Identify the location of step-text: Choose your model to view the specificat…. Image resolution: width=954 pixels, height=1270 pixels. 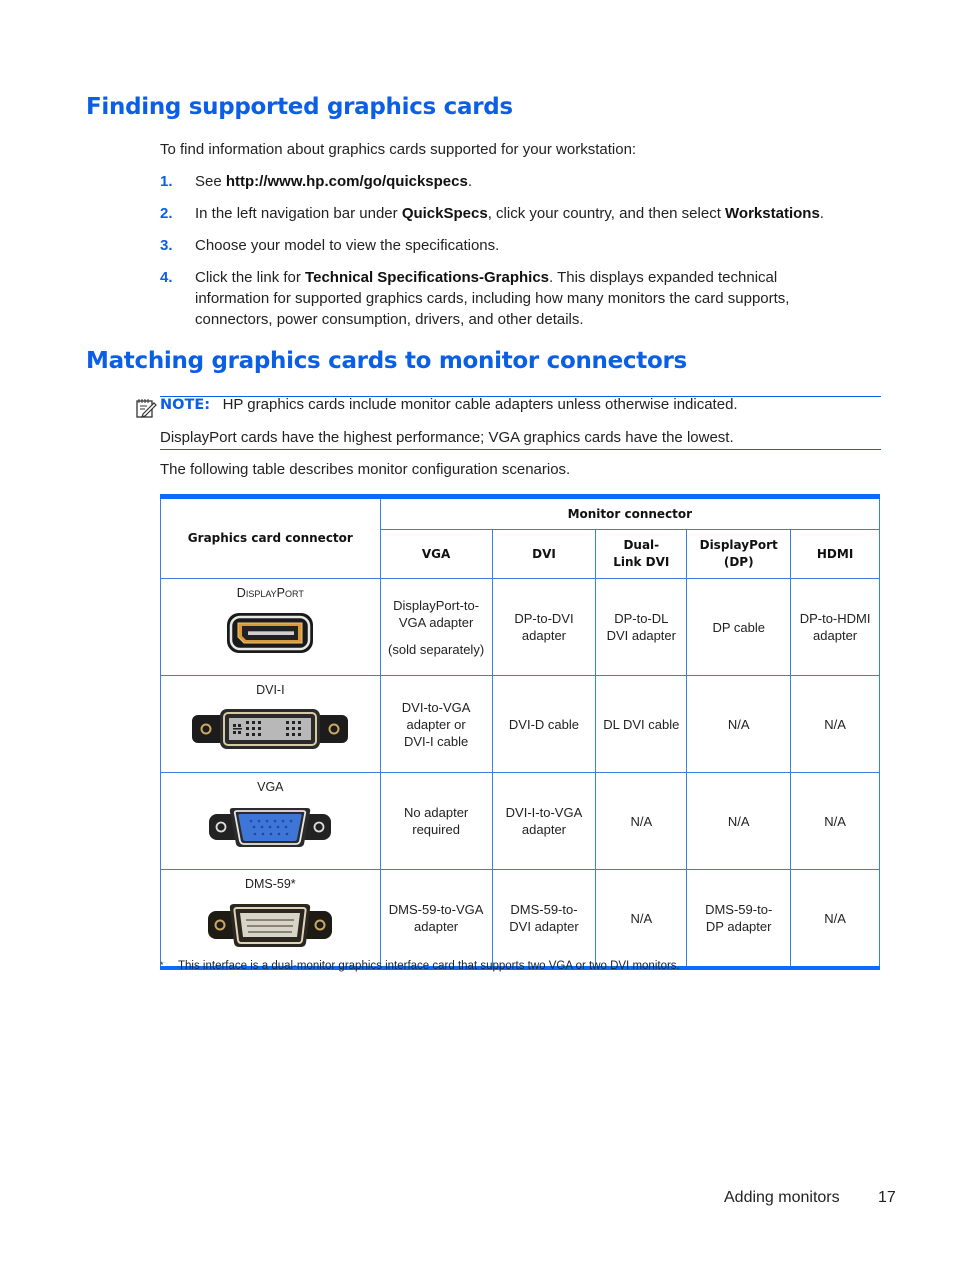
(347, 245).